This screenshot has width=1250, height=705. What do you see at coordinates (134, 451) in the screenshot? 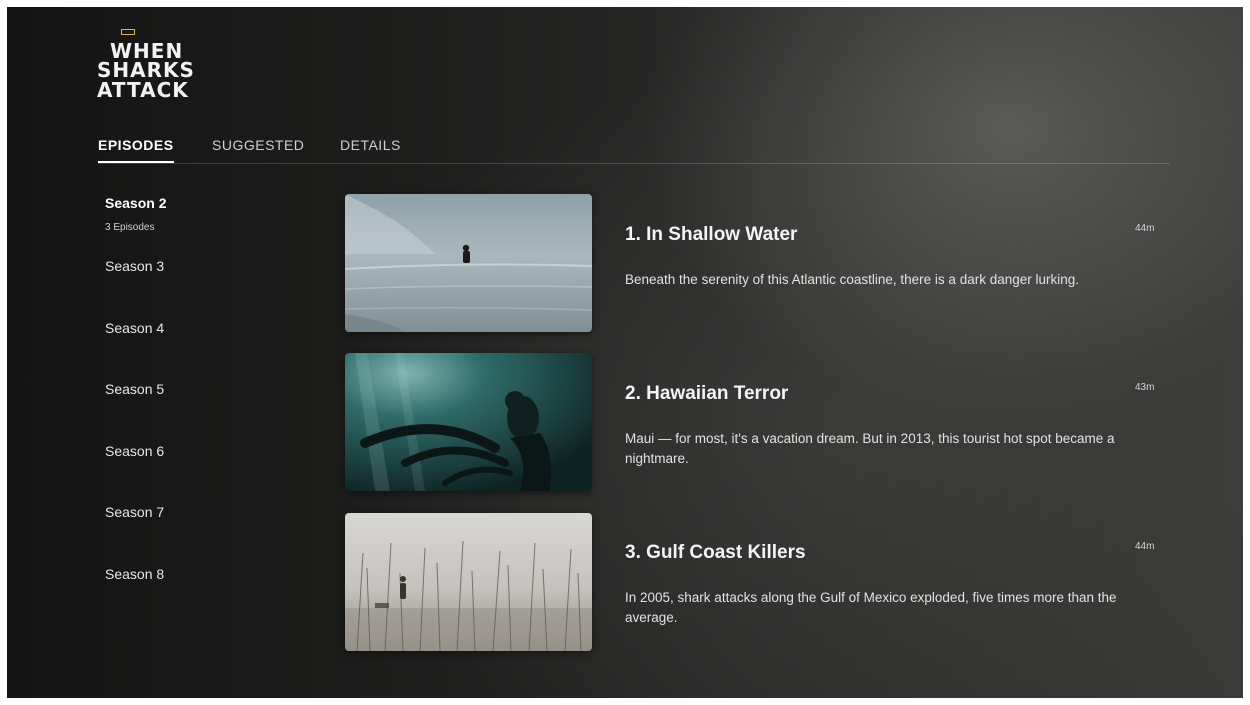
I see `season-item-6: Season 6` at bounding box center [134, 451].